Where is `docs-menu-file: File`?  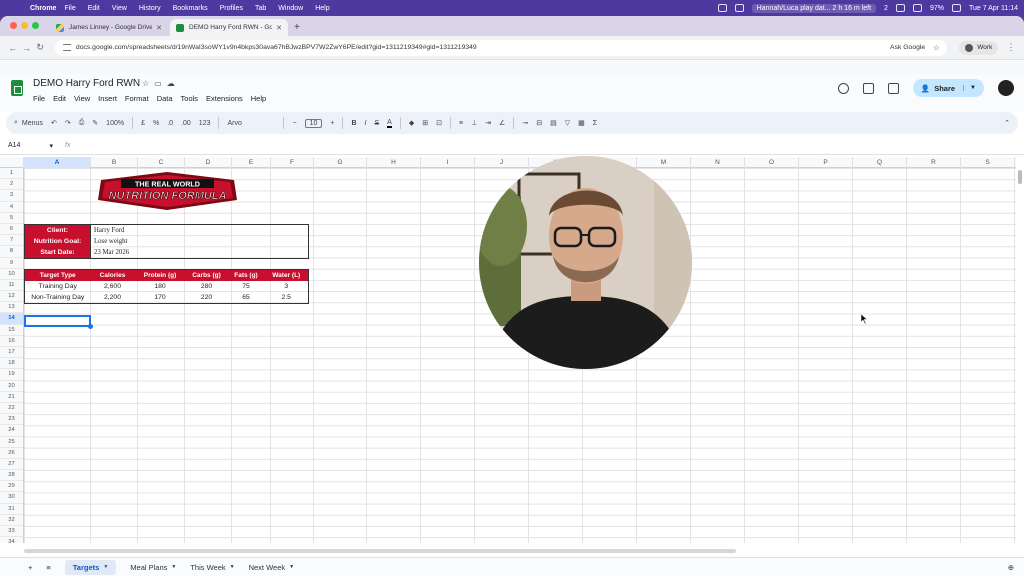
docs-menu-file: File is located at coordinates (39, 98).